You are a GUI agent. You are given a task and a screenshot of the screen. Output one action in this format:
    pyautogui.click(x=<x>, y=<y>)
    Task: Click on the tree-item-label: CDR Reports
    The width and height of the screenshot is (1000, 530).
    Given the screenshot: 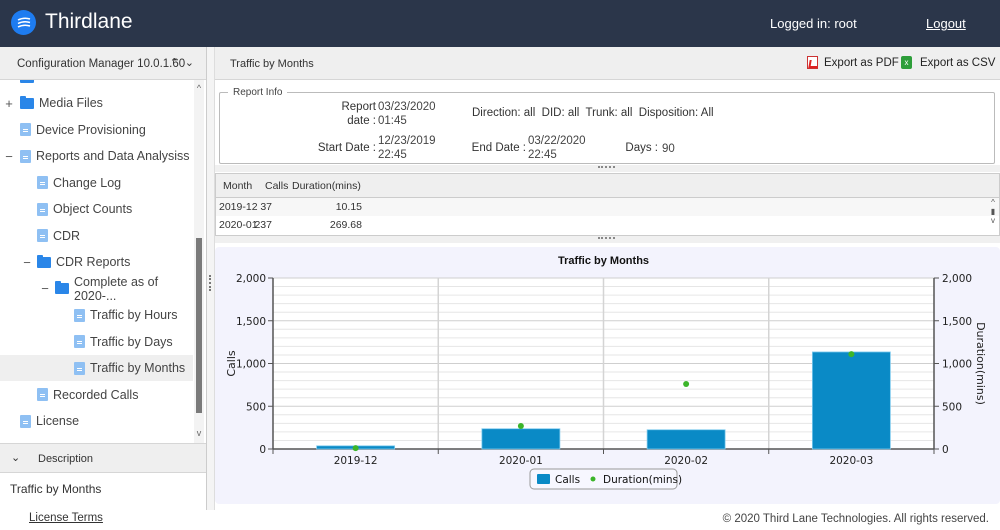 What is the action you would take?
    pyautogui.click(x=93, y=262)
    